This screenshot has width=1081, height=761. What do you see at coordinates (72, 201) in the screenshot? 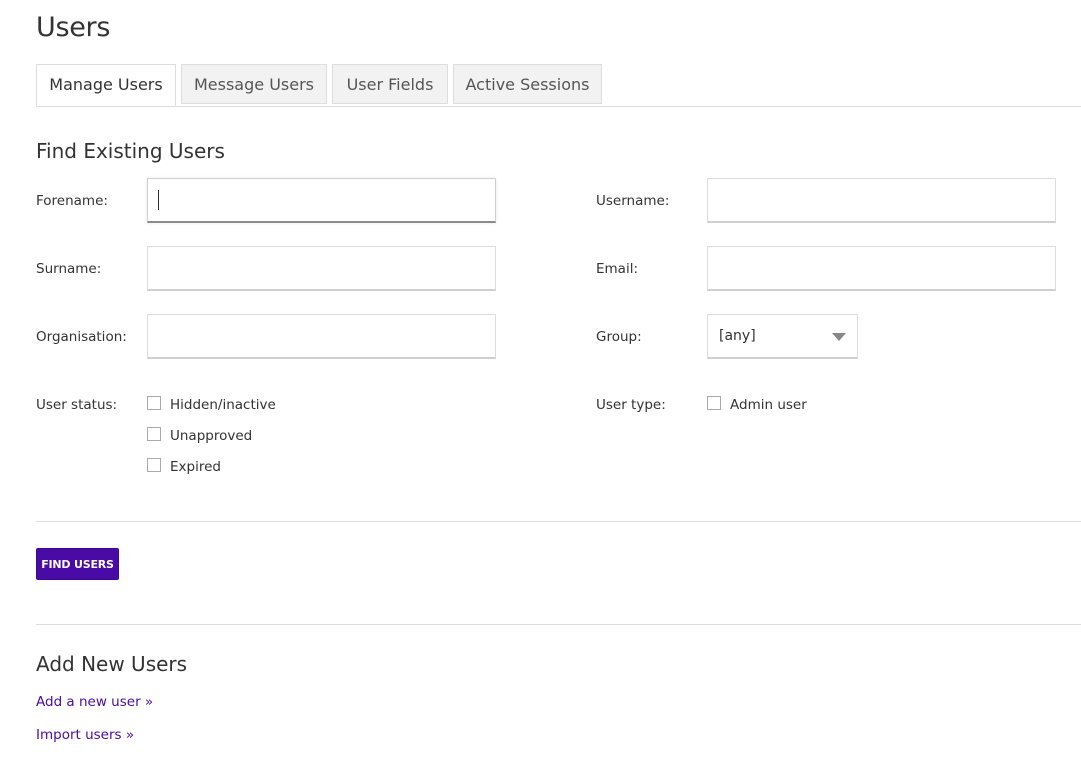
I see `forename-label: Forename:` at bounding box center [72, 201].